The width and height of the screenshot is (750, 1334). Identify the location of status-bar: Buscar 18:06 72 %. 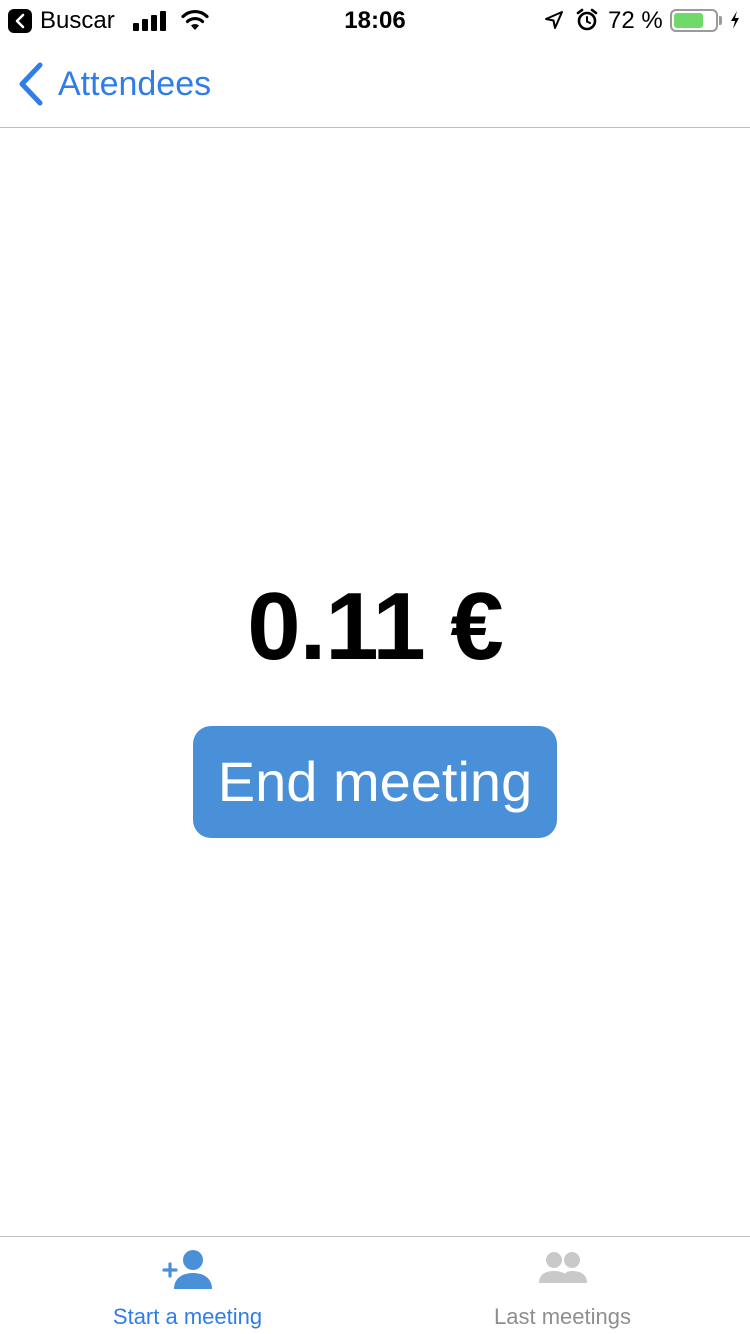
(375, 20).